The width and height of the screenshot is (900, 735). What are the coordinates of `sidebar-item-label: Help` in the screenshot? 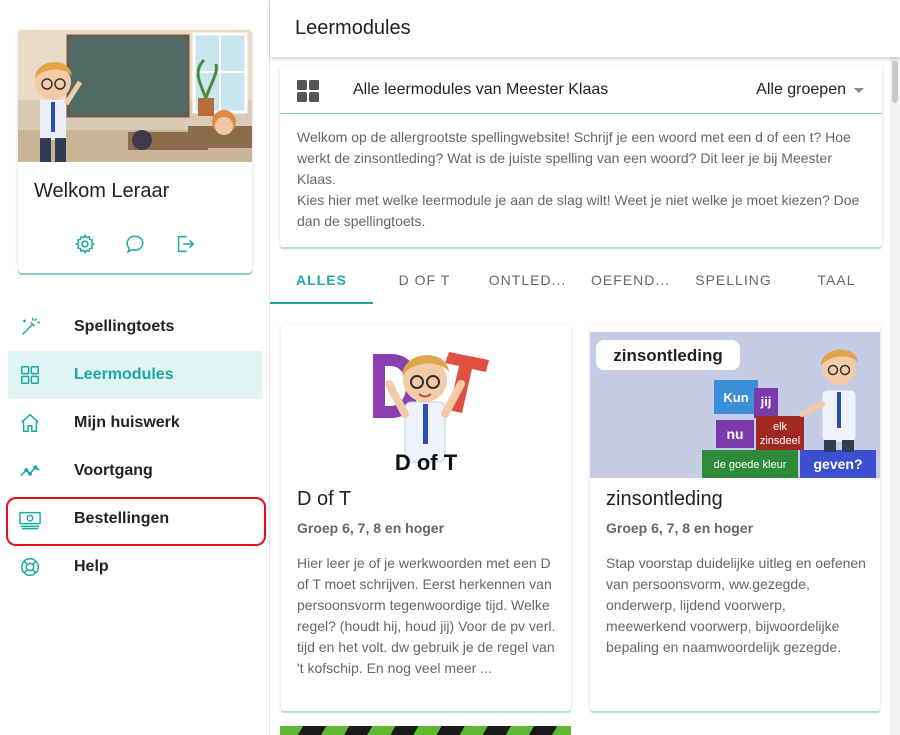 It's located at (91, 566).